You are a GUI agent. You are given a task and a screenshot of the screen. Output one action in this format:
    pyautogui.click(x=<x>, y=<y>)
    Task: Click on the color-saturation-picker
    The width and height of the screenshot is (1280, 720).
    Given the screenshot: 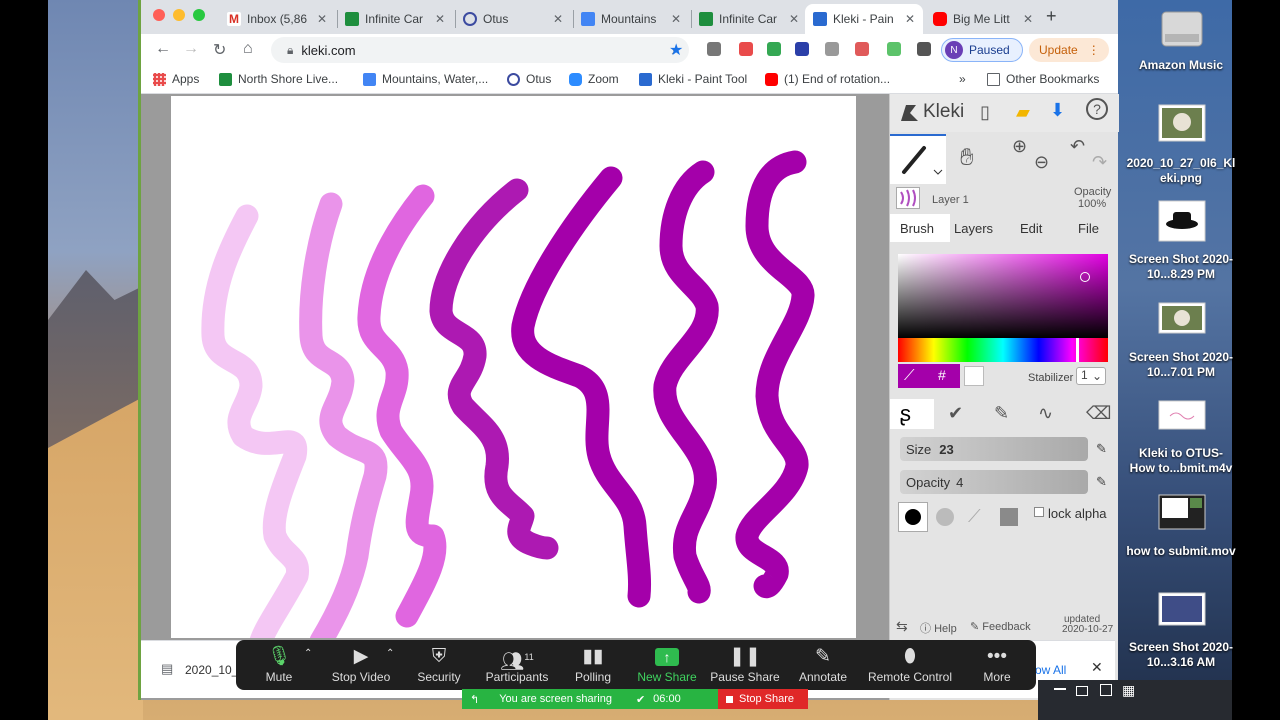 What is the action you would take?
    pyautogui.click(x=1003, y=296)
    